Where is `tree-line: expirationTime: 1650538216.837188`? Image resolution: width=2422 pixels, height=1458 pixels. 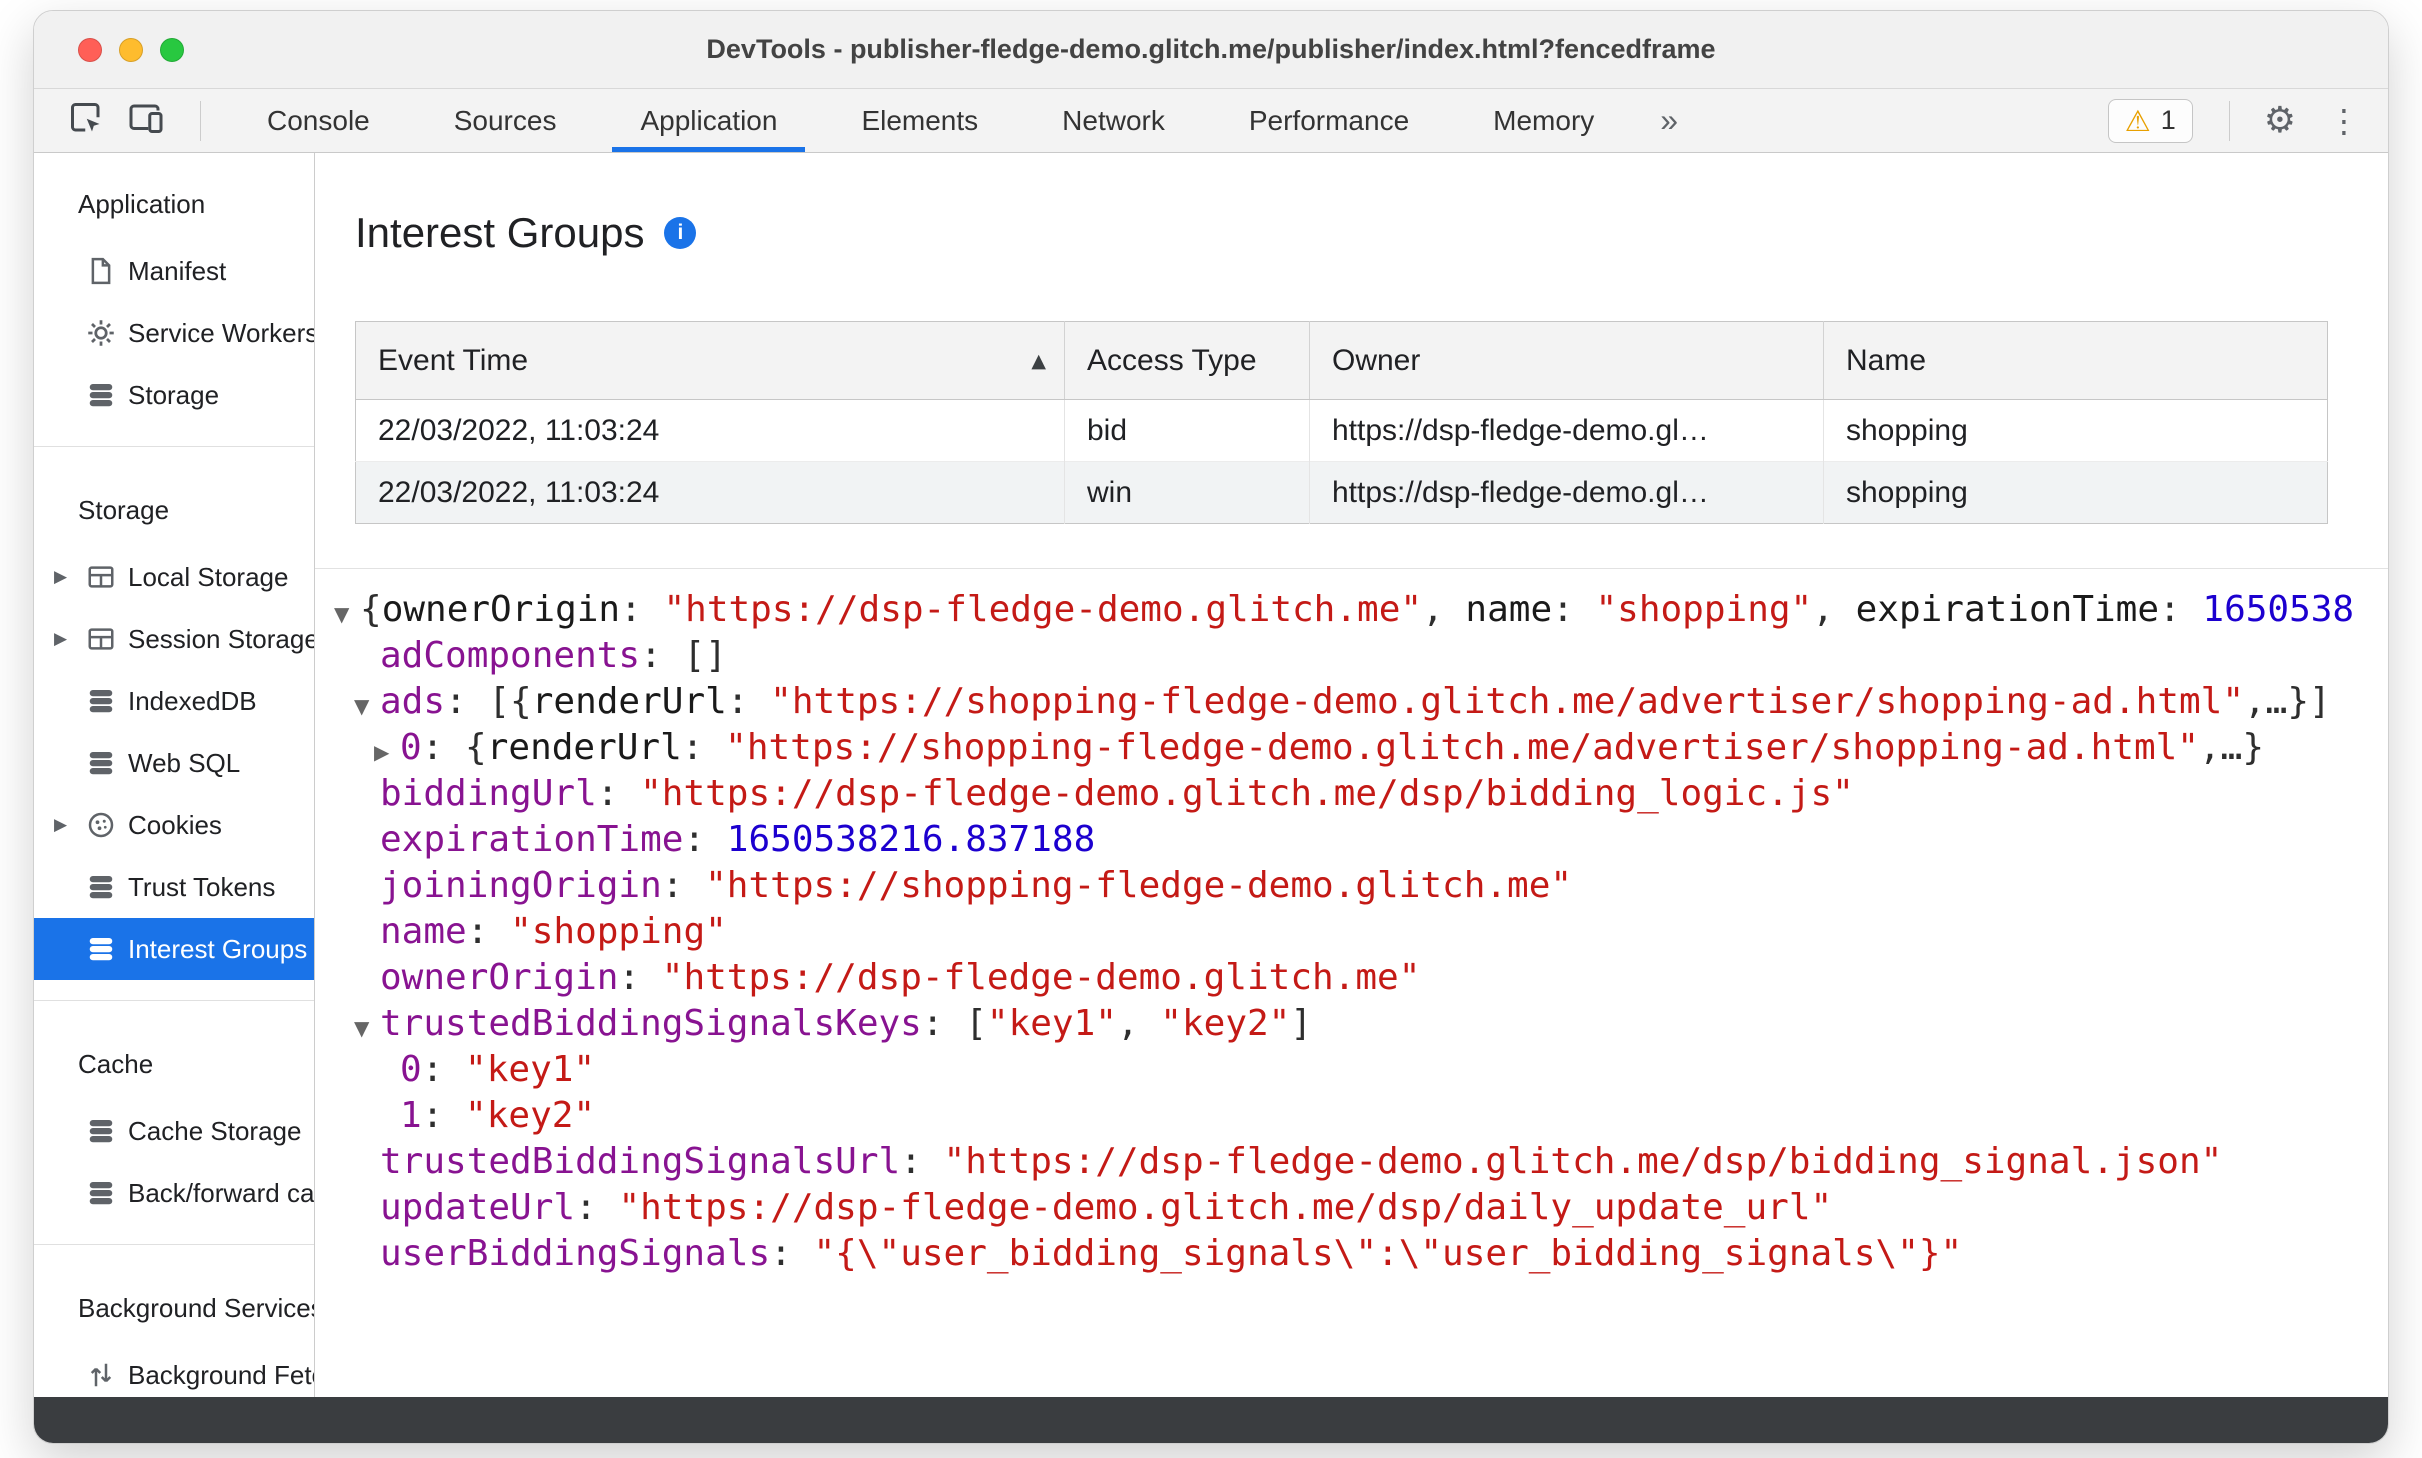 tree-line: expirationTime: 1650538216.837188 is located at coordinates (1345, 840).